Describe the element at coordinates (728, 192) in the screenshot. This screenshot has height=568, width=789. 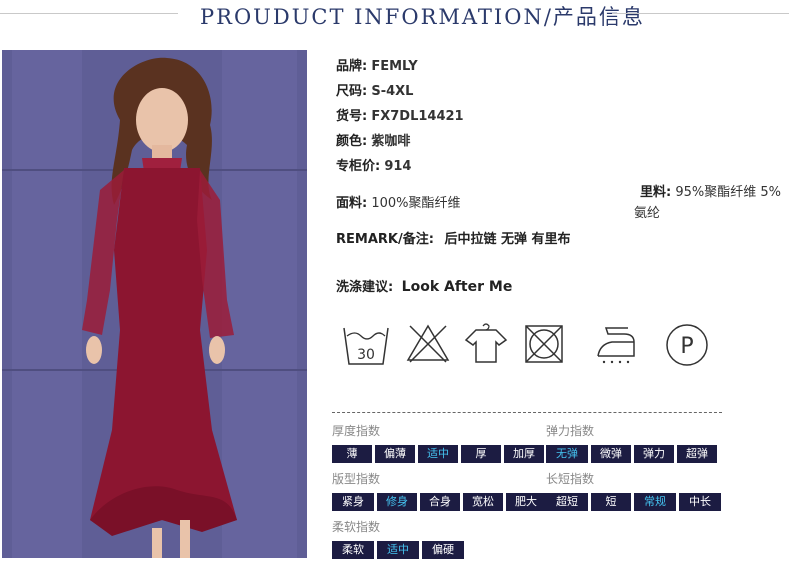
I see `lining-value: 95%聚酯纤维 5%` at that location.